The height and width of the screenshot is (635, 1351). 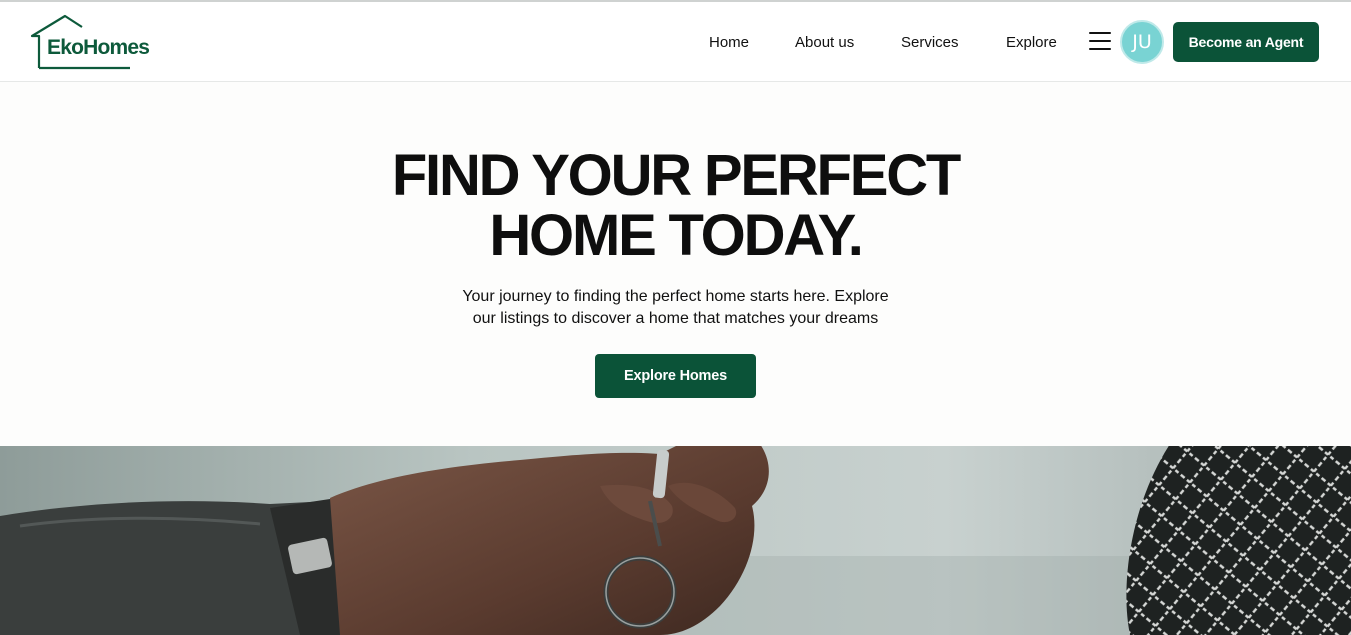 I want to click on logo: EkoHomes, so click(x=95, y=42).